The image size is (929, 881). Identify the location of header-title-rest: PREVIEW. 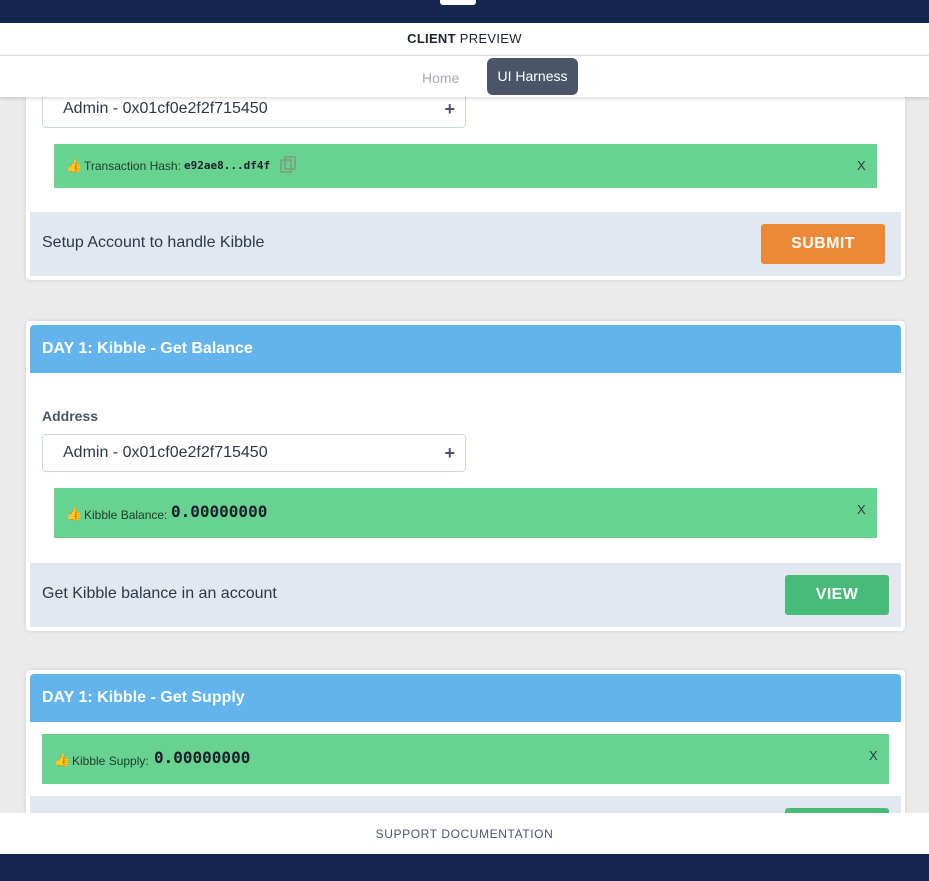
(490, 38).